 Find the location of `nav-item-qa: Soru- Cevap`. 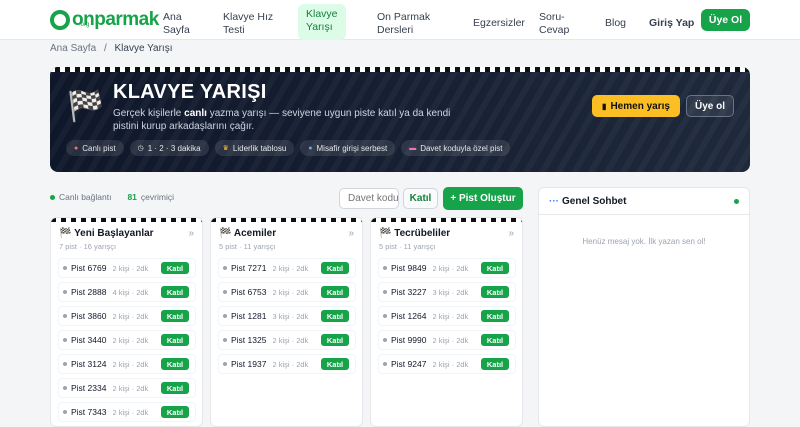

nav-item-qa: Soru- Cevap is located at coordinates (554, 24).